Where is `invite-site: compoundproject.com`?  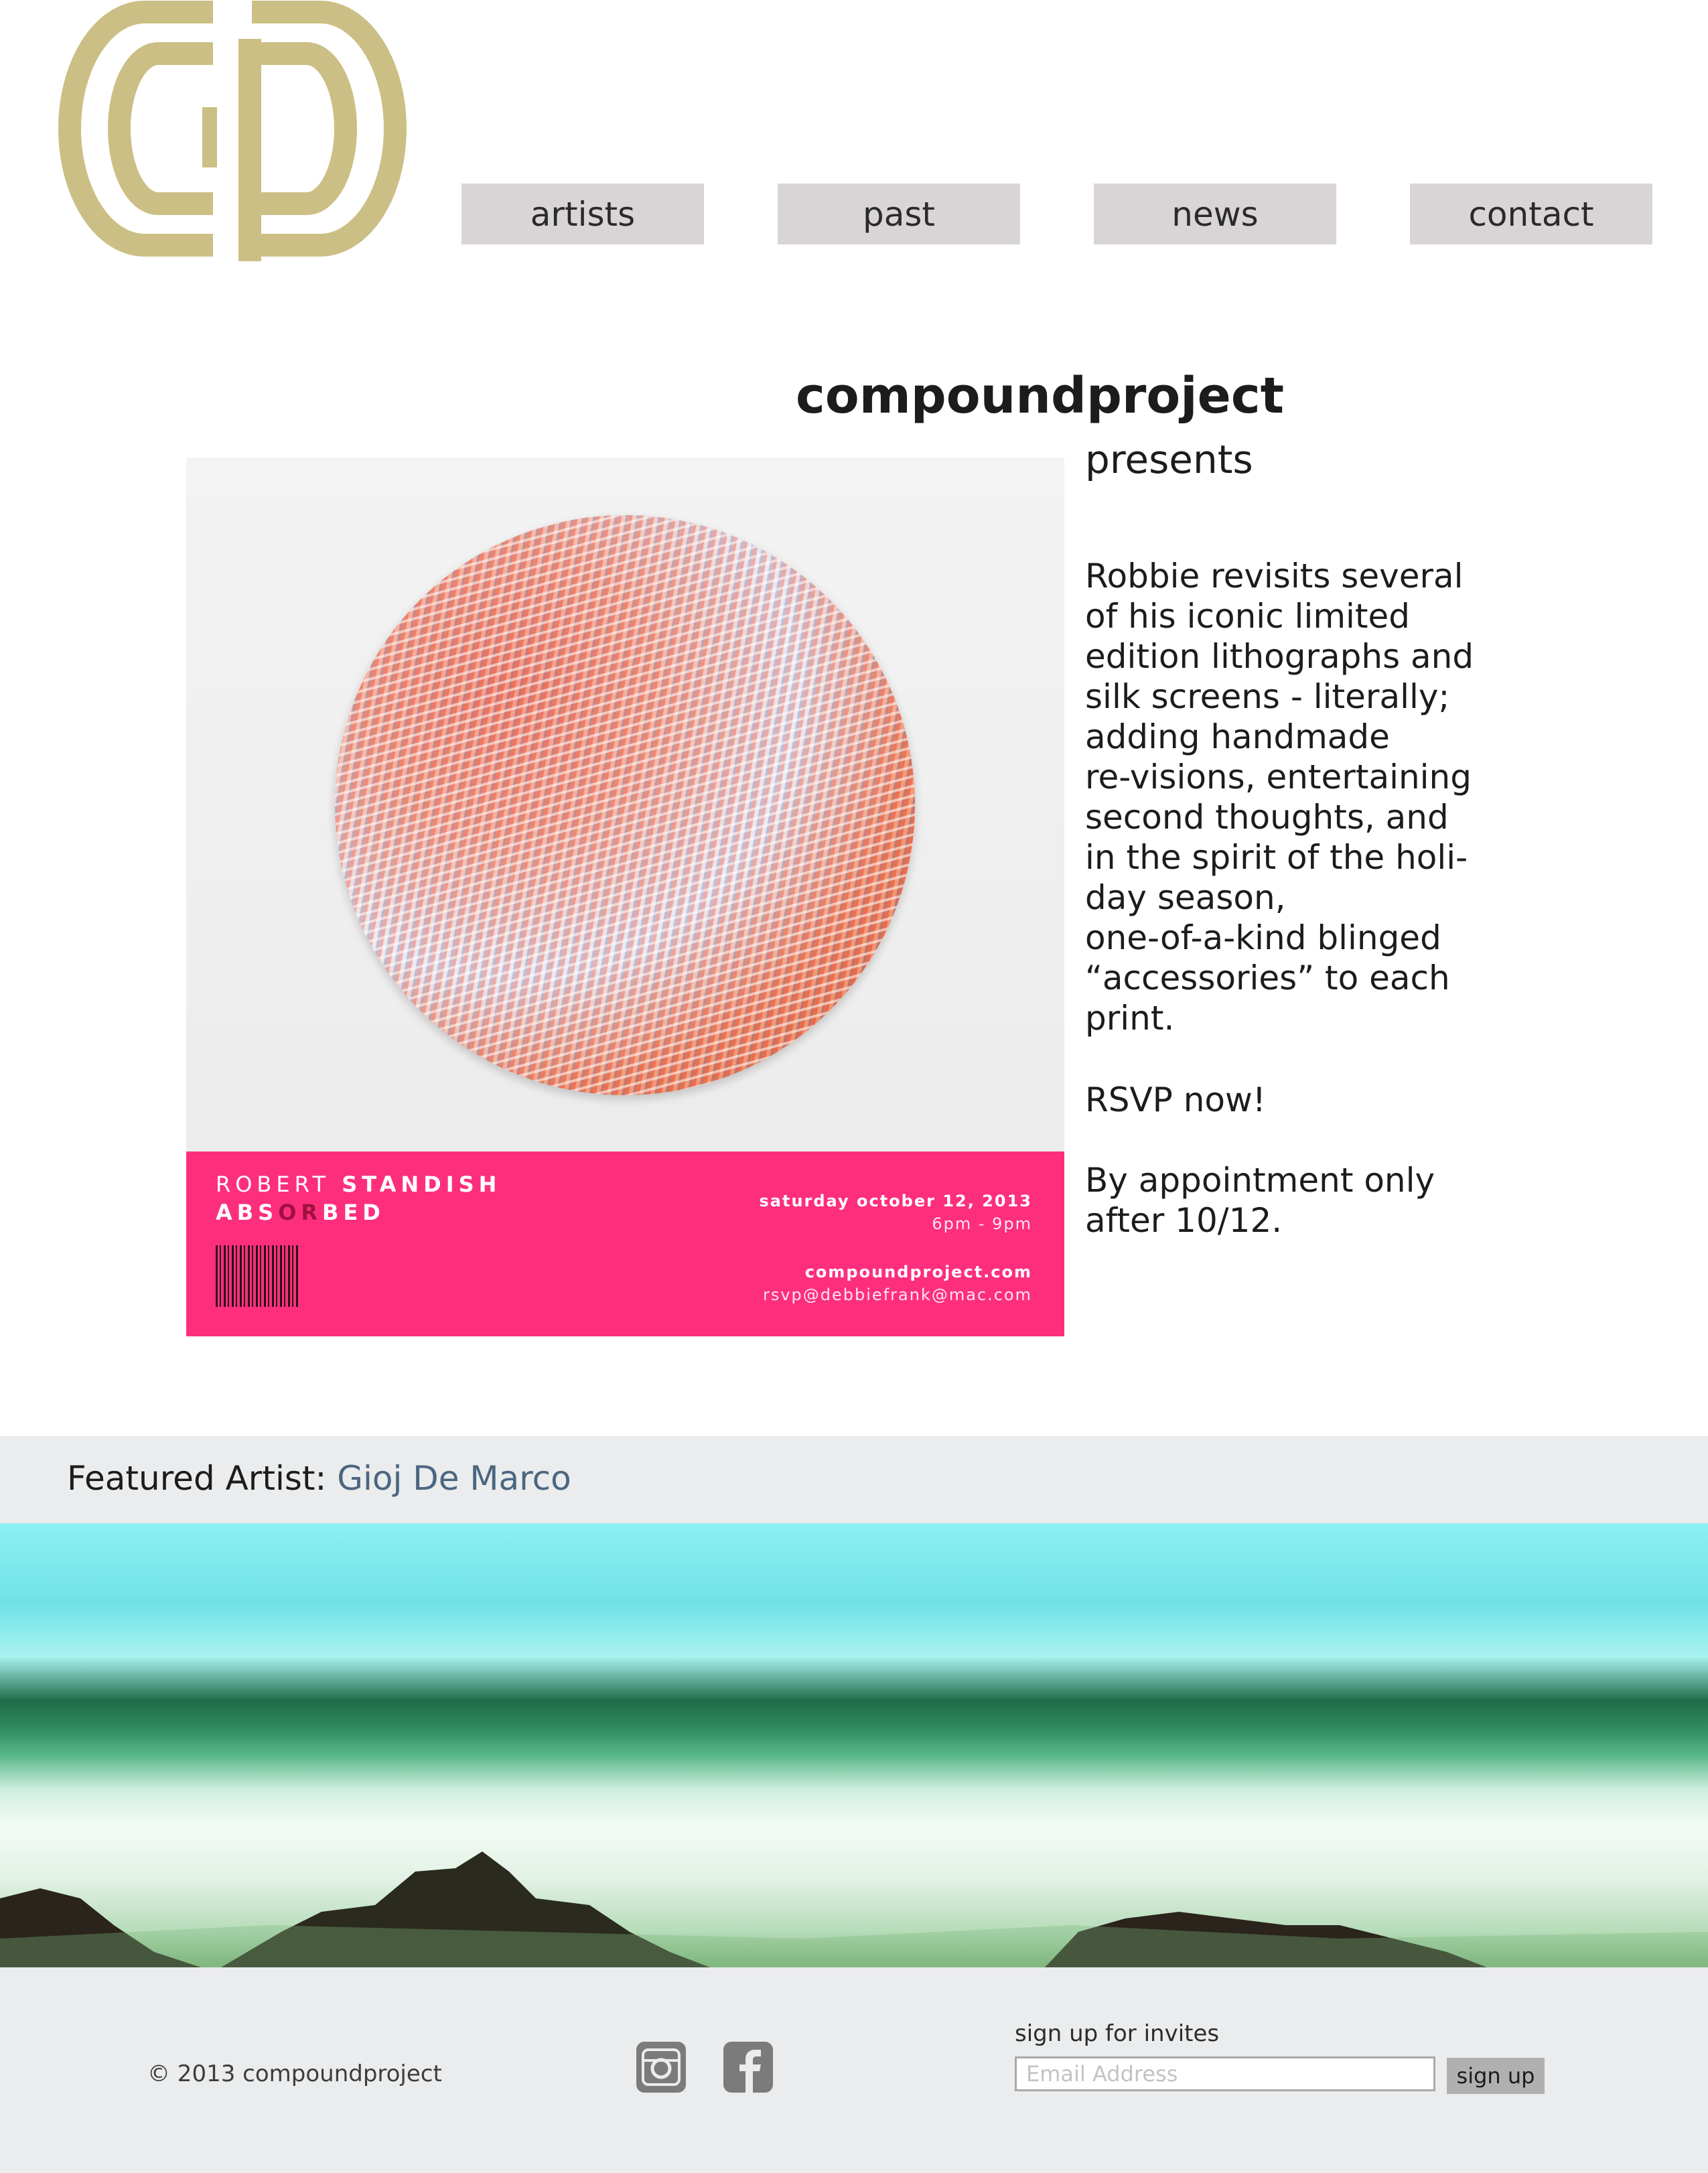 invite-site: compoundproject.com is located at coordinates (918, 1272).